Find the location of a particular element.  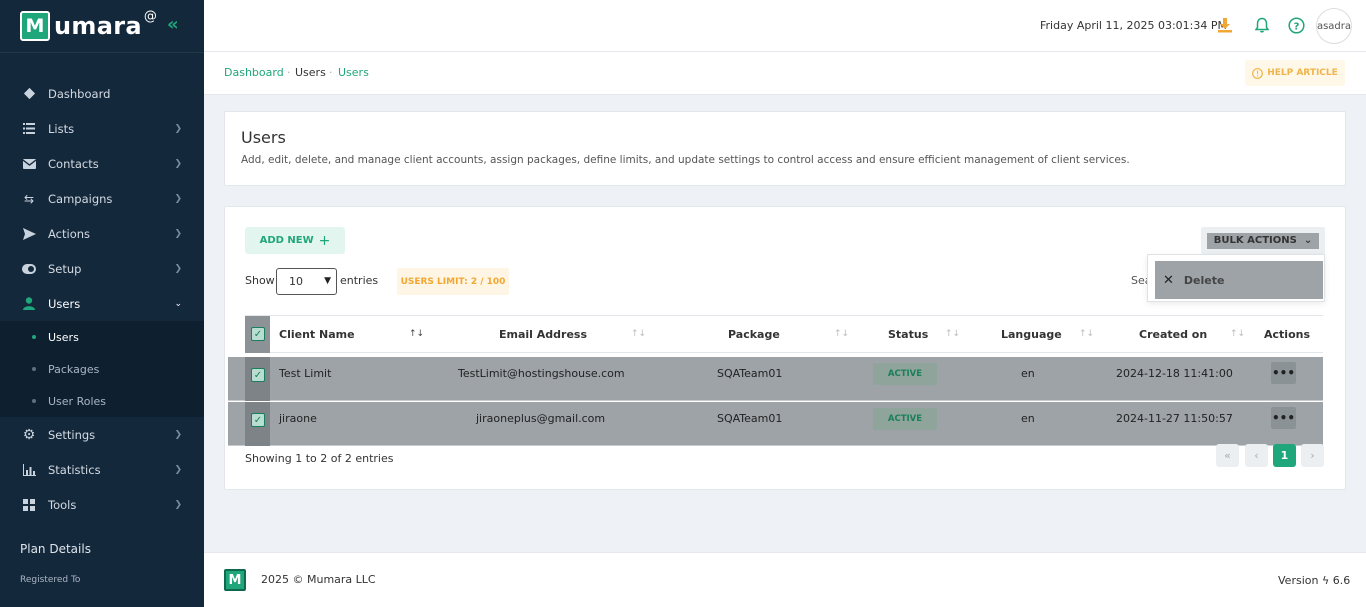

prev-page-button: ‹ is located at coordinates (1256, 455).